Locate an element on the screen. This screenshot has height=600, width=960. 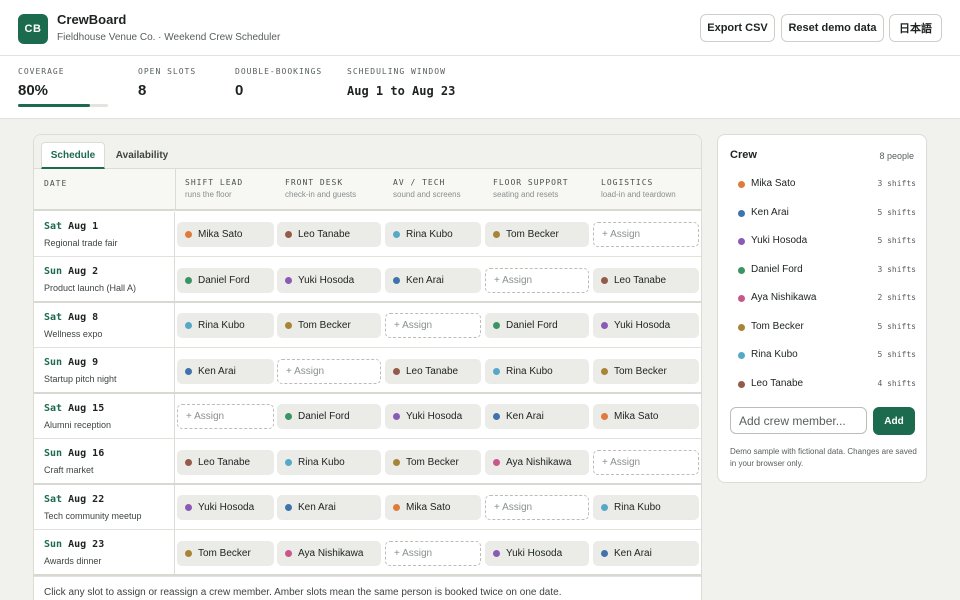
role-subtitle: sound and screens is located at coordinates (427, 194).